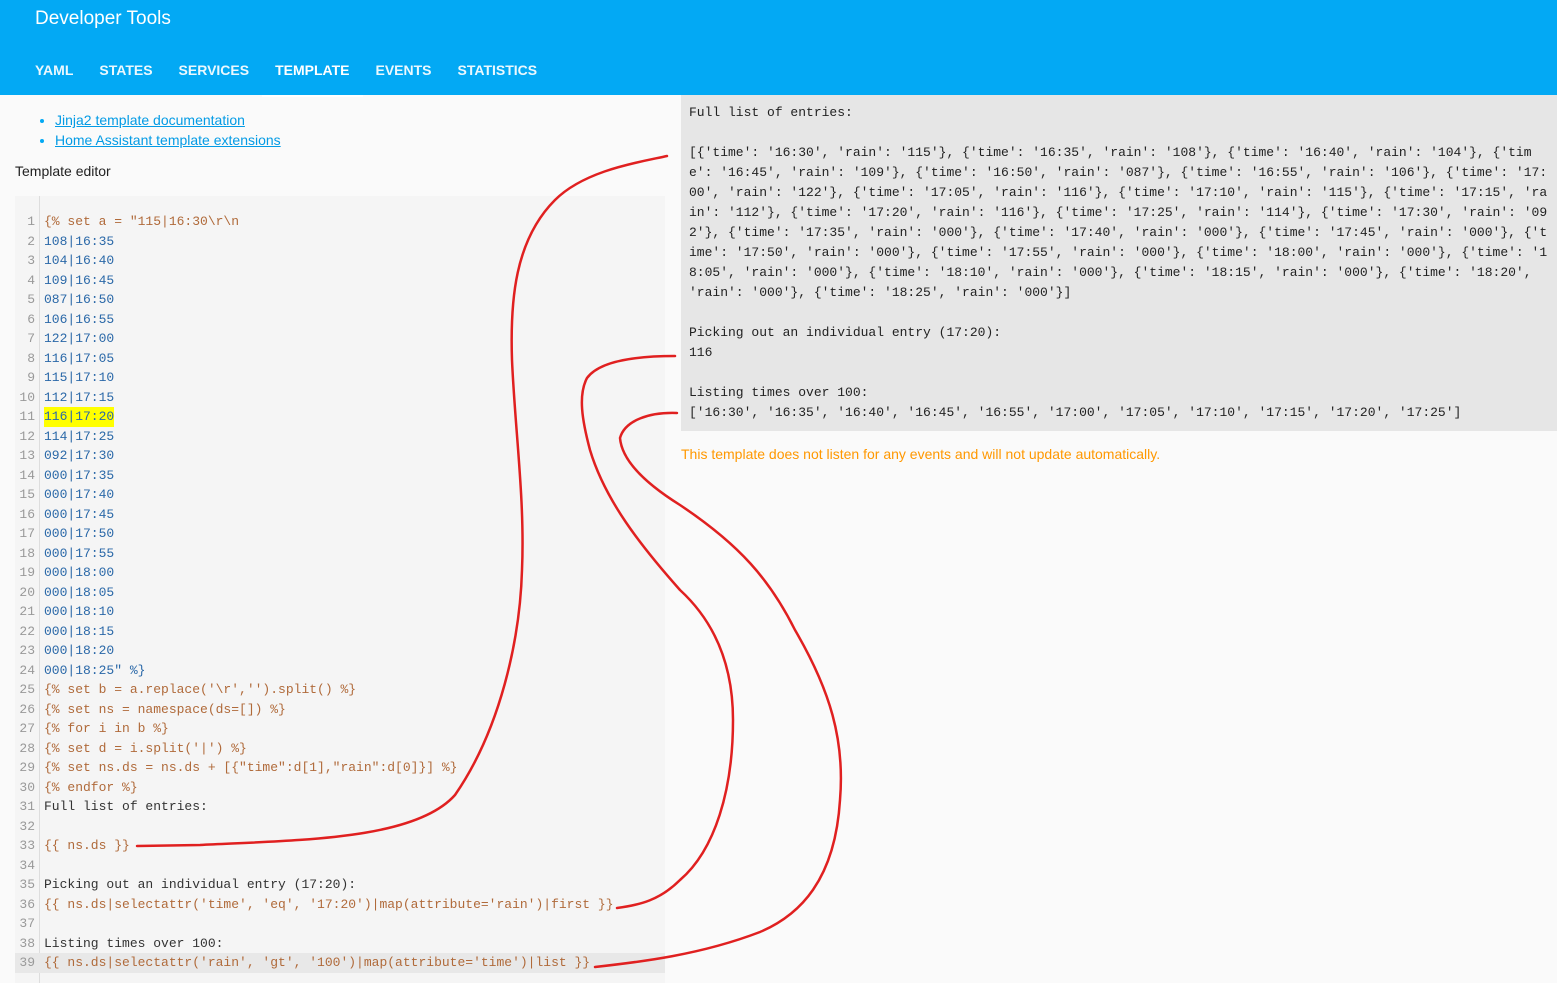  I want to click on code-line: 15 000|17:40, so click(340, 495).